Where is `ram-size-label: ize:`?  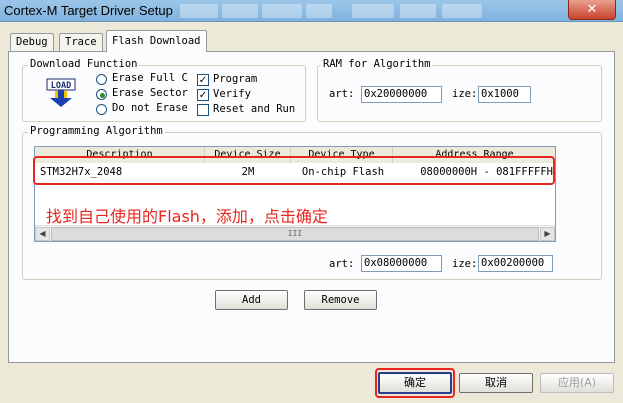 ram-size-label: ize: is located at coordinates (465, 94).